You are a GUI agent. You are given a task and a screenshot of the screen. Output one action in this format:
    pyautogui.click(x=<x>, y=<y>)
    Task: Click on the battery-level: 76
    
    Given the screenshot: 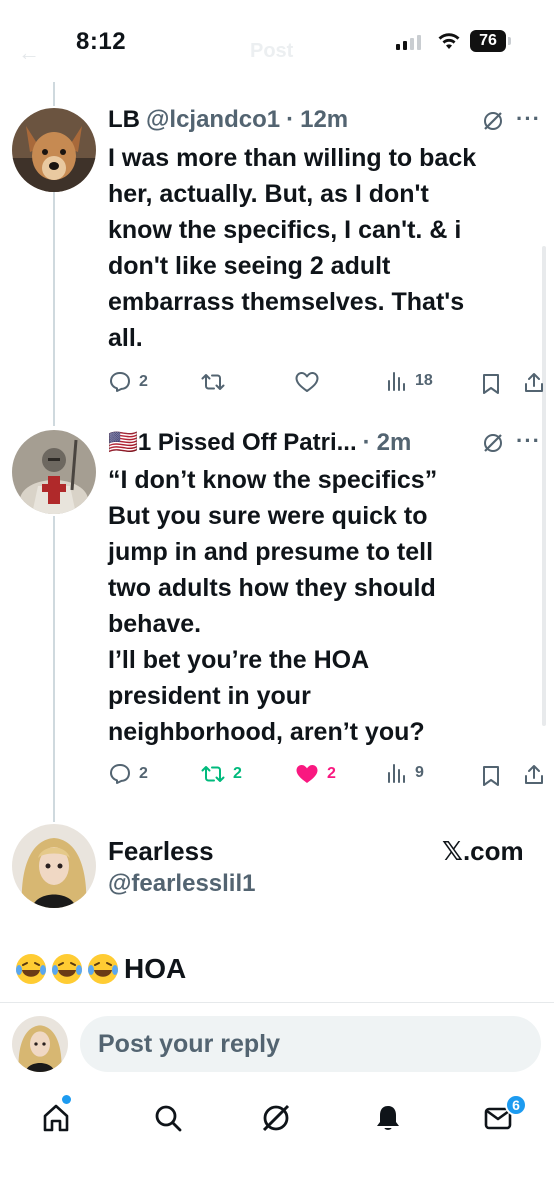 What is the action you would take?
    pyautogui.click(x=488, y=40)
    